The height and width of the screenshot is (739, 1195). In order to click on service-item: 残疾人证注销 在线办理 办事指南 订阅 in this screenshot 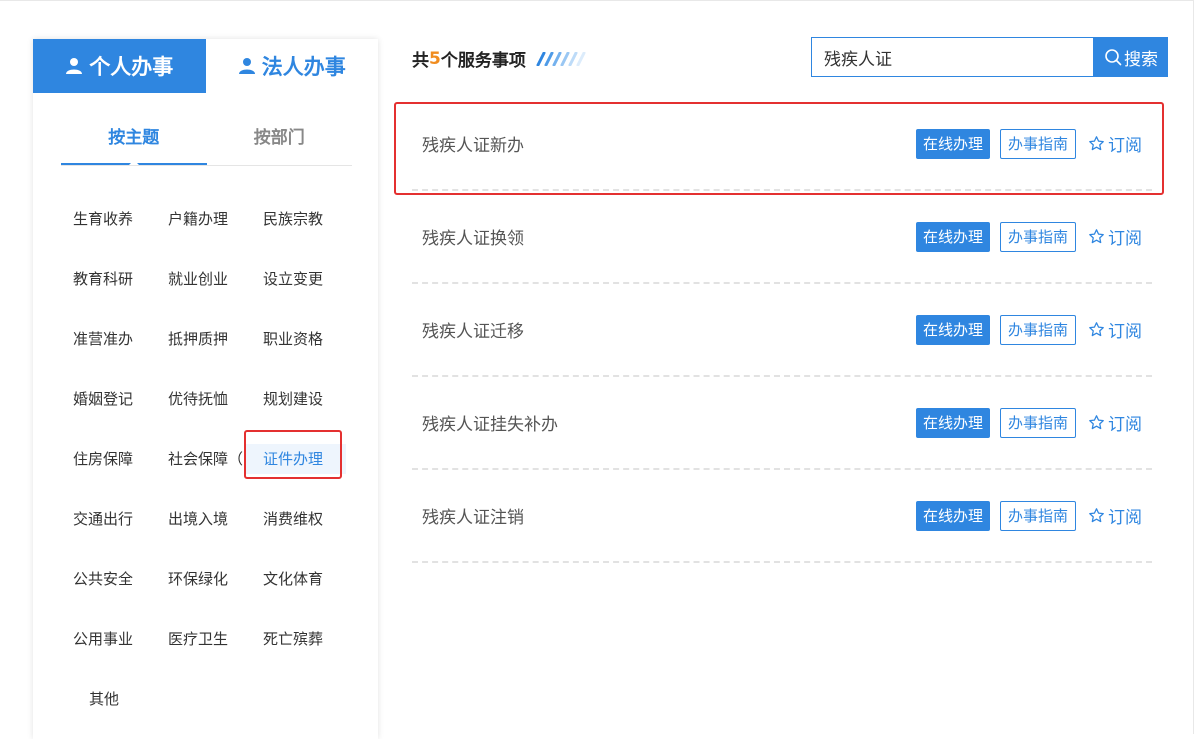, I will do `click(782, 516)`.